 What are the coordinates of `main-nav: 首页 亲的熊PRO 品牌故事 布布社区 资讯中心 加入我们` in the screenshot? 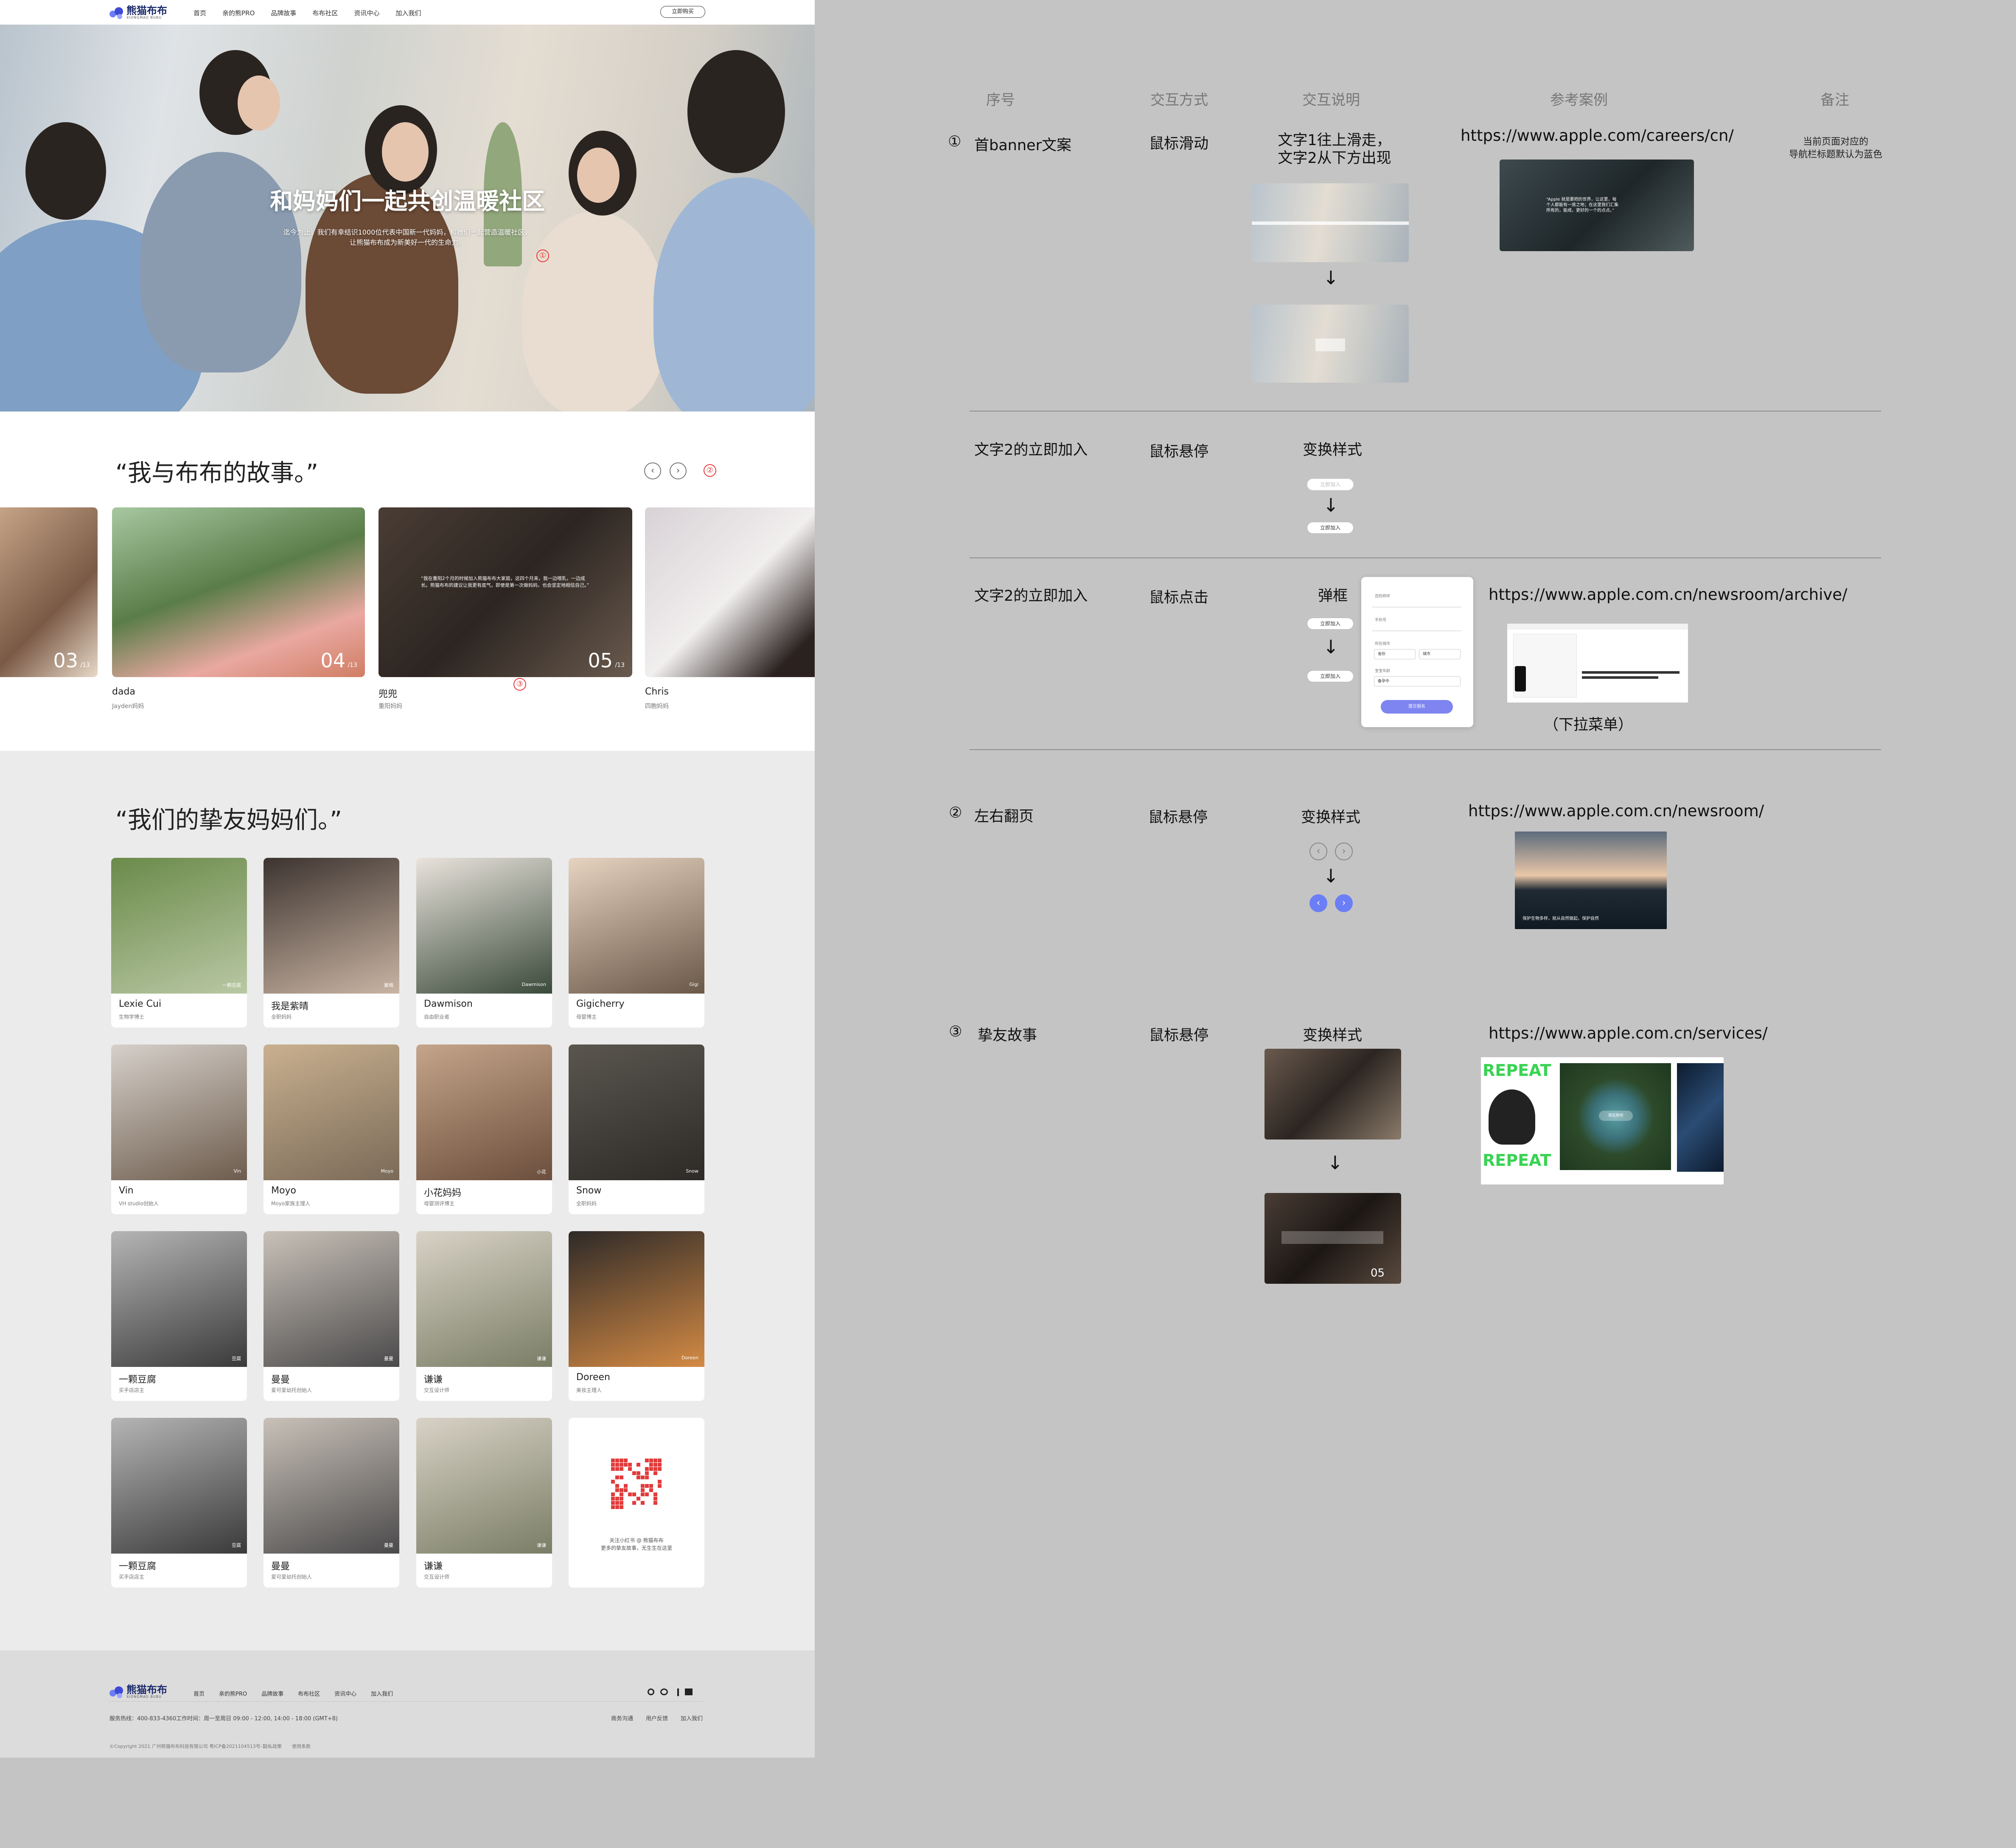 It's located at (307, 12).